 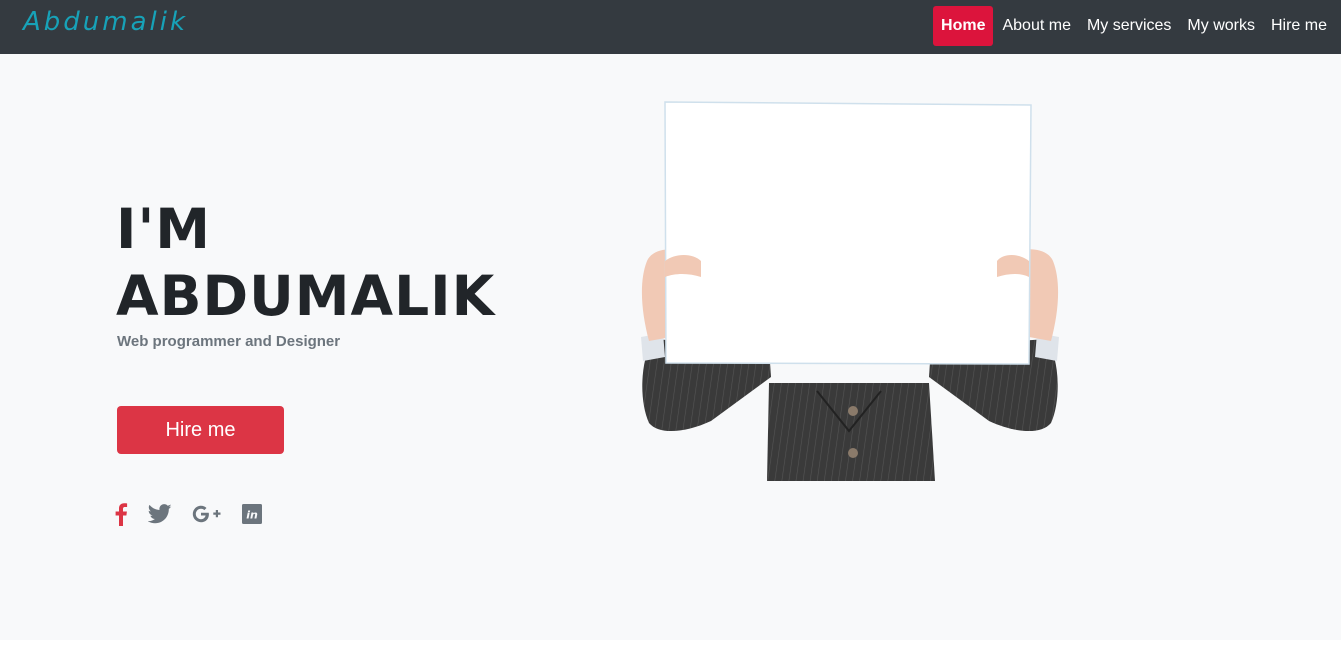 What do you see at coordinates (200, 430) in the screenshot?
I see `hire-me-button: Hire me` at bounding box center [200, 430].